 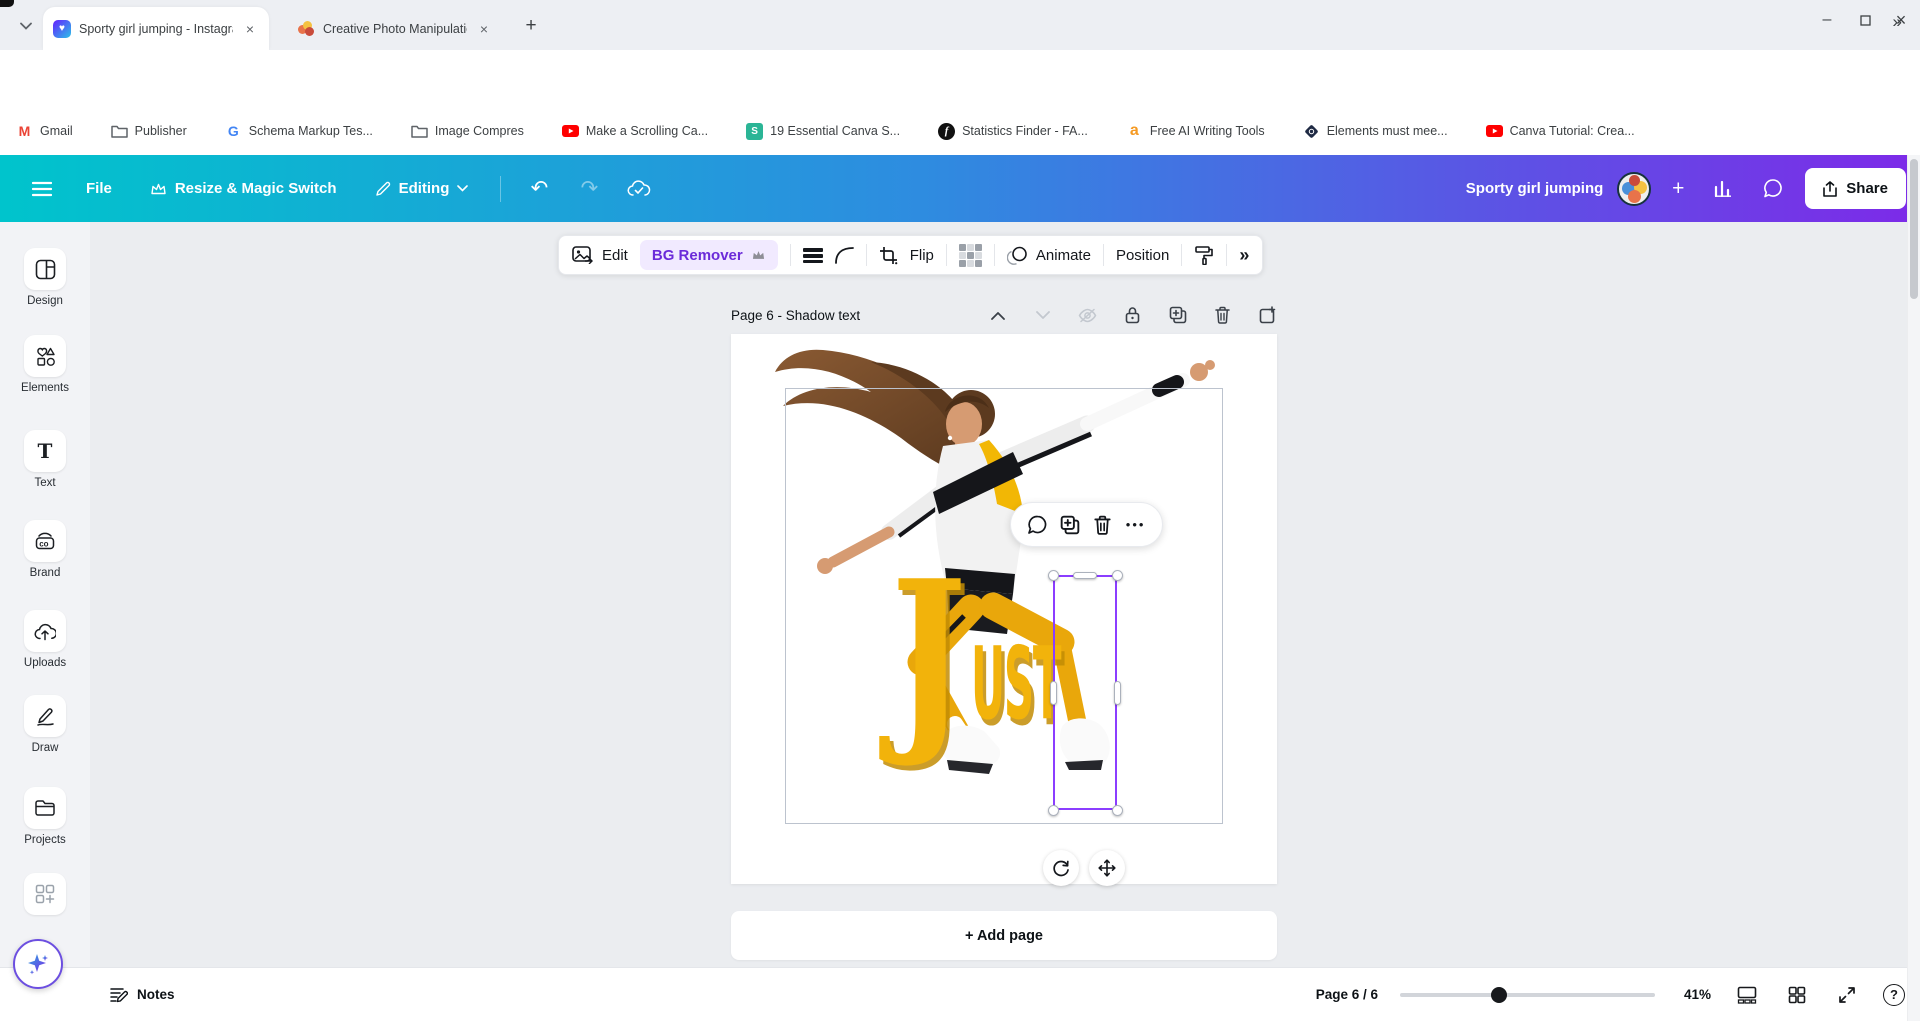 I want to click on main-menu-icon, so click(x=42, y=189).